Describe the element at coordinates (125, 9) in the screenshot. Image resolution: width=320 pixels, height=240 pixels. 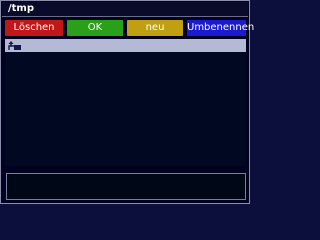
I see `title-bar: /tmp` at that location.